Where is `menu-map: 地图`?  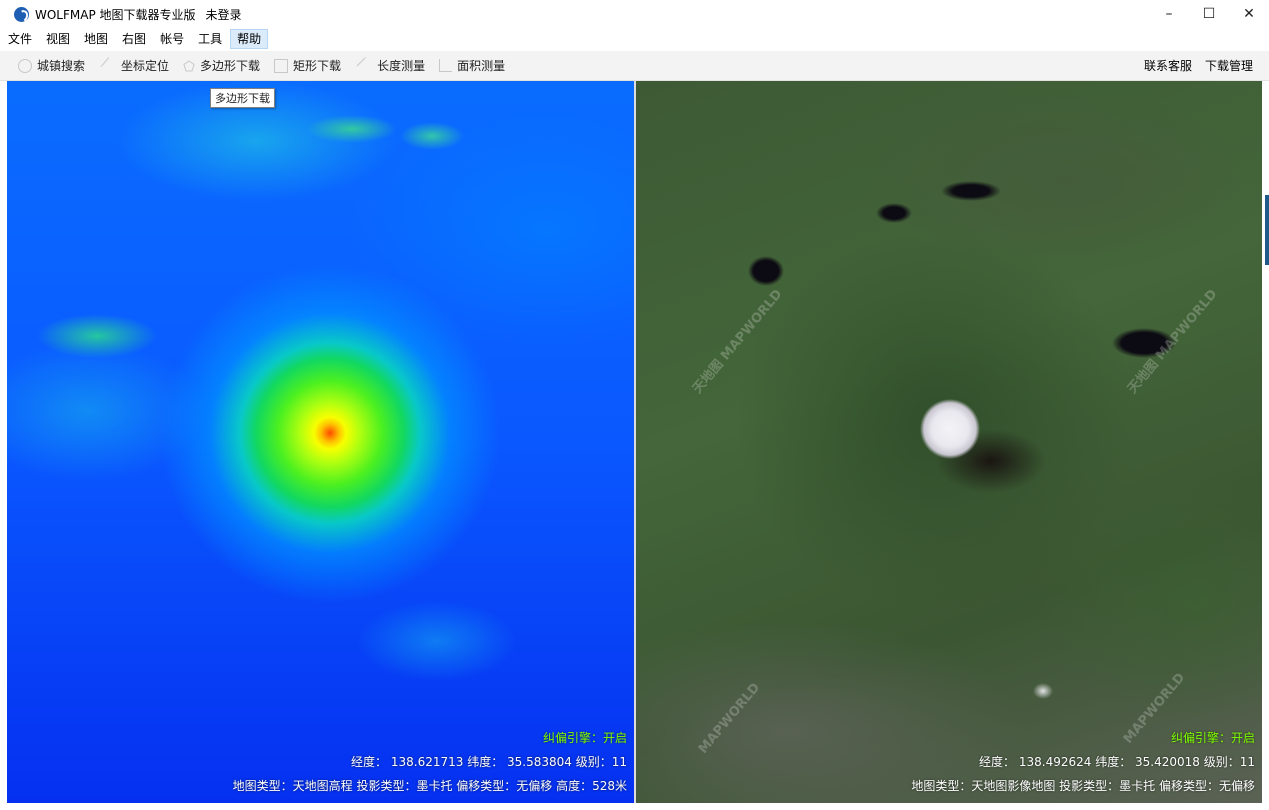 menu-map: 地图 is located at coordinates (96, 39).